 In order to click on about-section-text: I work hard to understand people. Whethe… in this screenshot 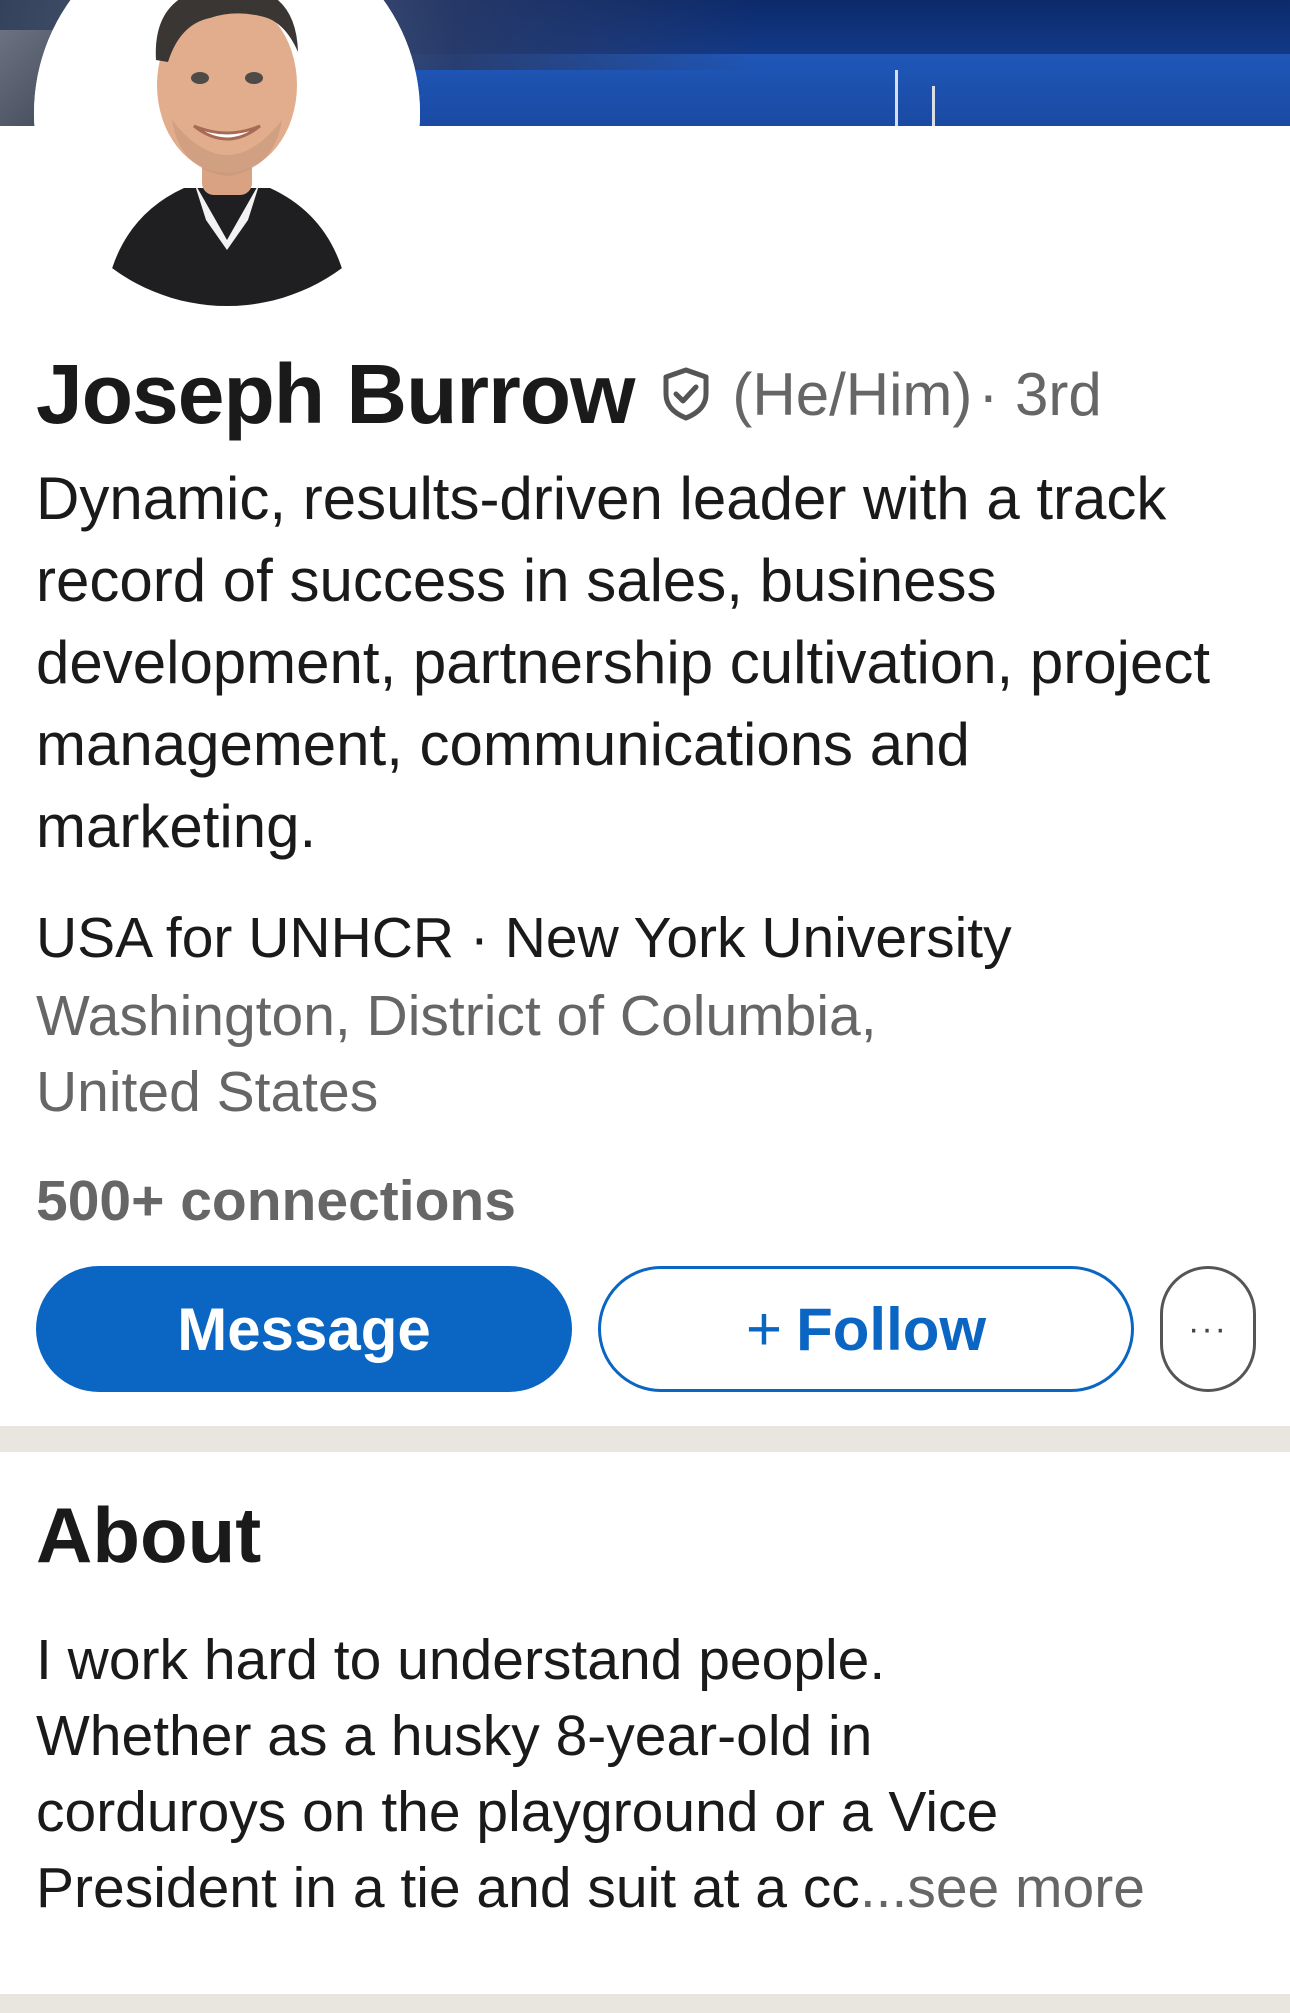, I will do `click(648, 1774)`.